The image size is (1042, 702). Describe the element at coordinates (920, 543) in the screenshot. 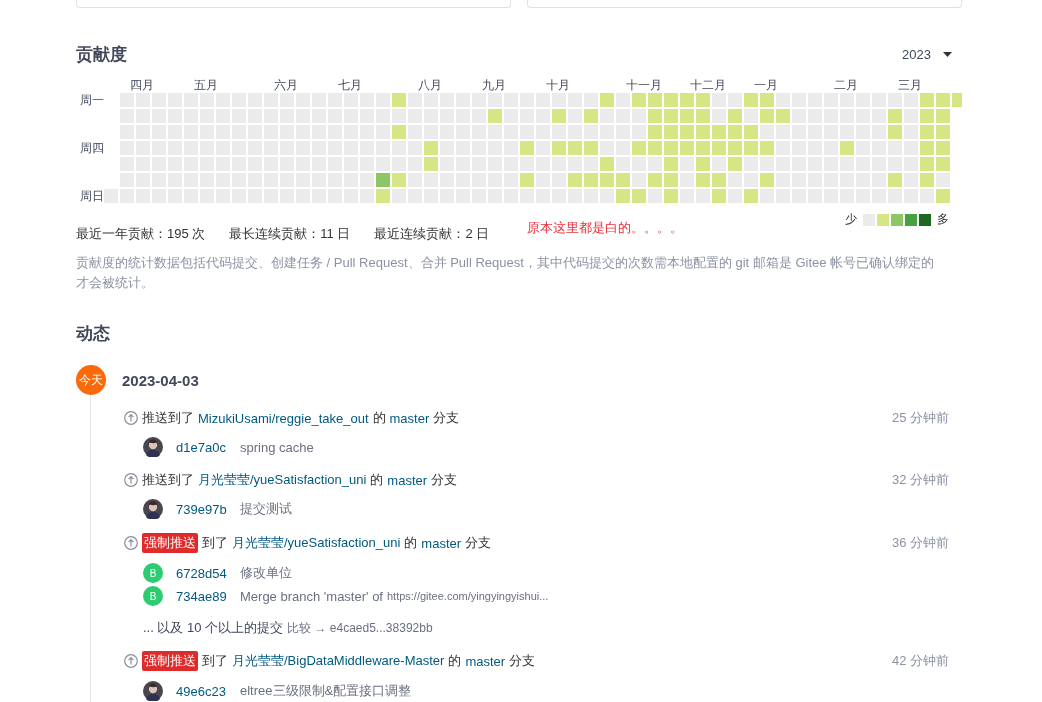

I see `time-text: 36 分钟前` at that location.